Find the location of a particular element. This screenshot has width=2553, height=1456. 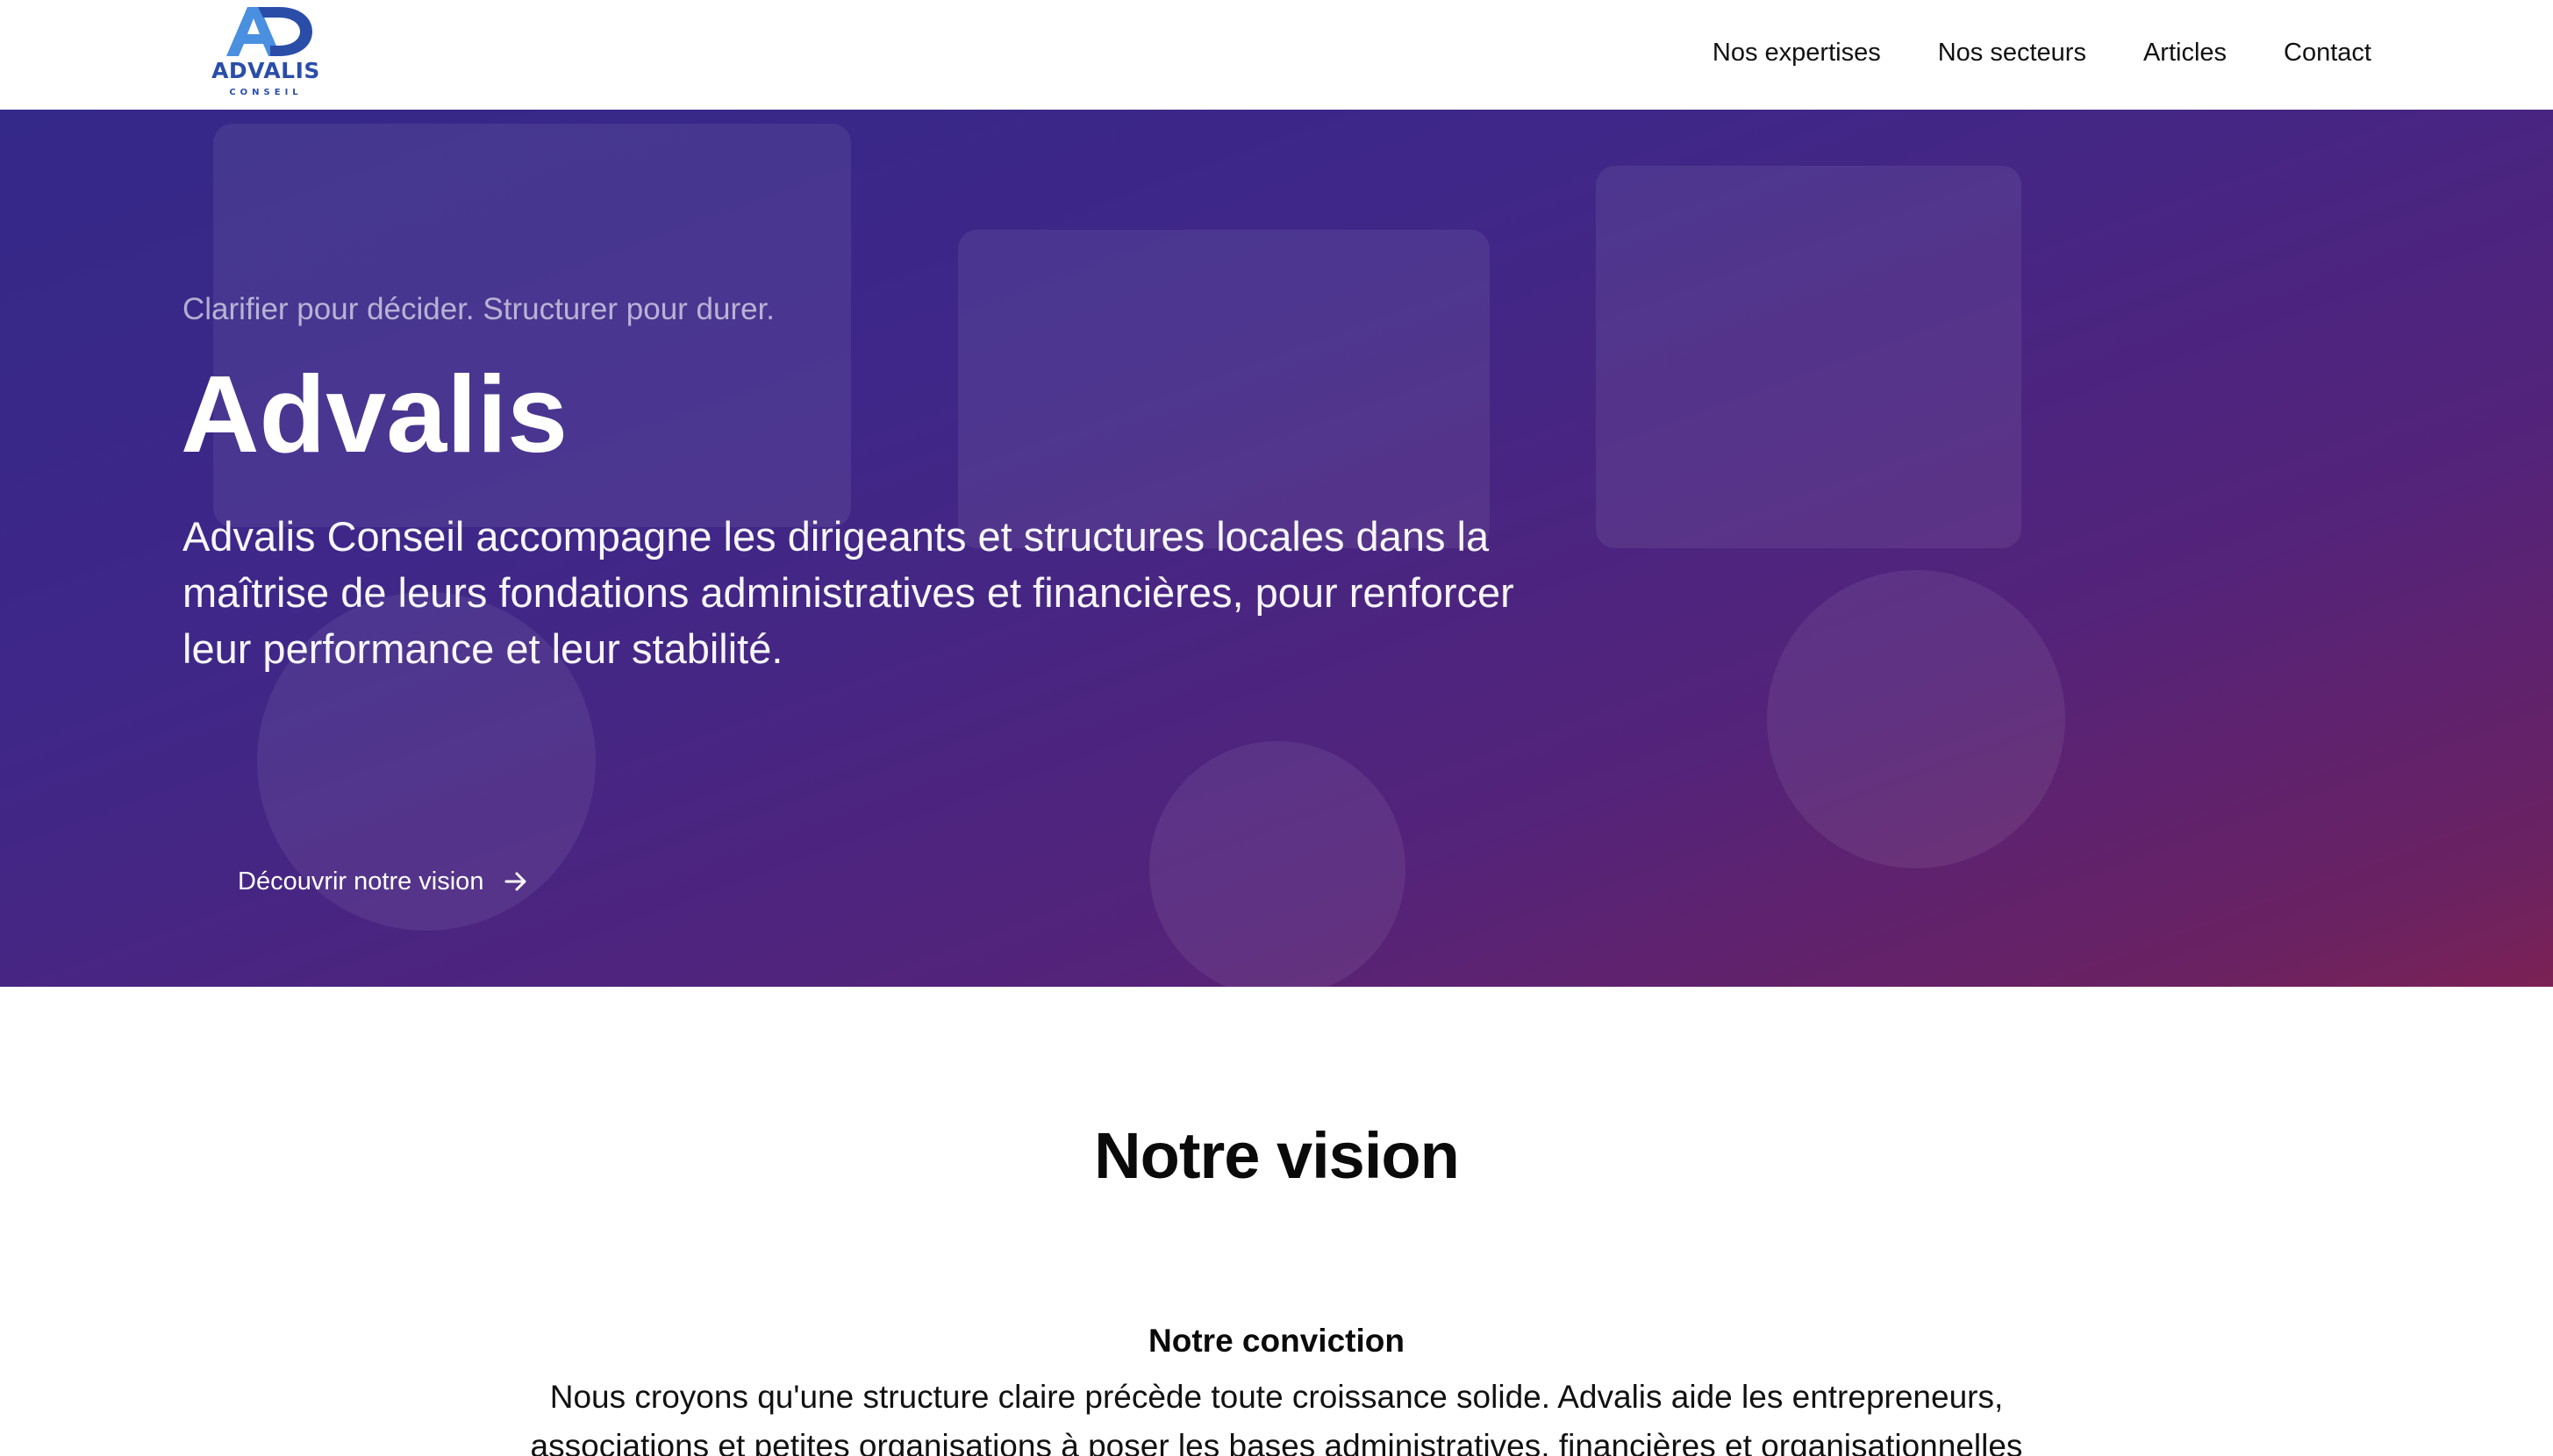

nav-link-secteurs: Nos secteurs is located at coordinates (2012, 52).